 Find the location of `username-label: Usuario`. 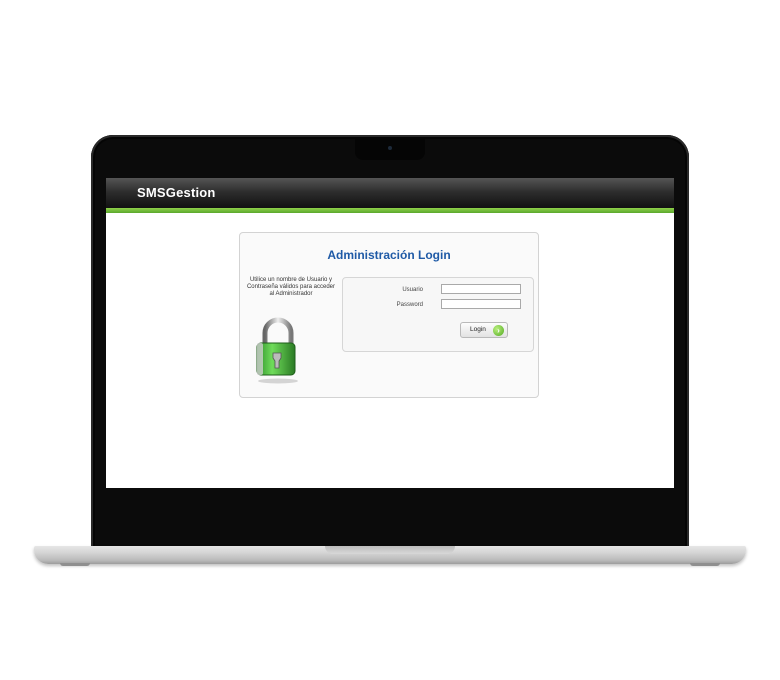

username-label: Usuario is located at coordinates (412, 290).